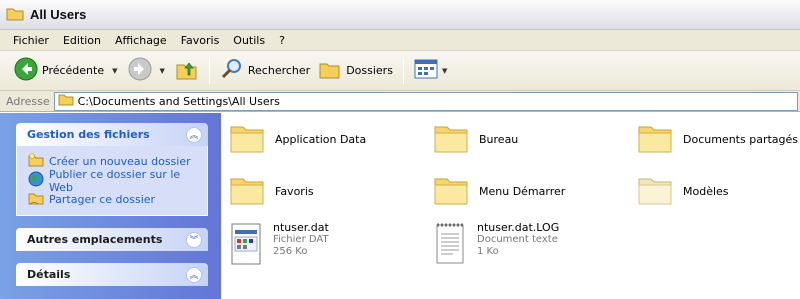 Image resolution: width=800 pixels, height=299 pixels. What do you see at coordinates (246, 245) in the screenshot?
I see `dat-file-icon` at bounding box center [246, 245].